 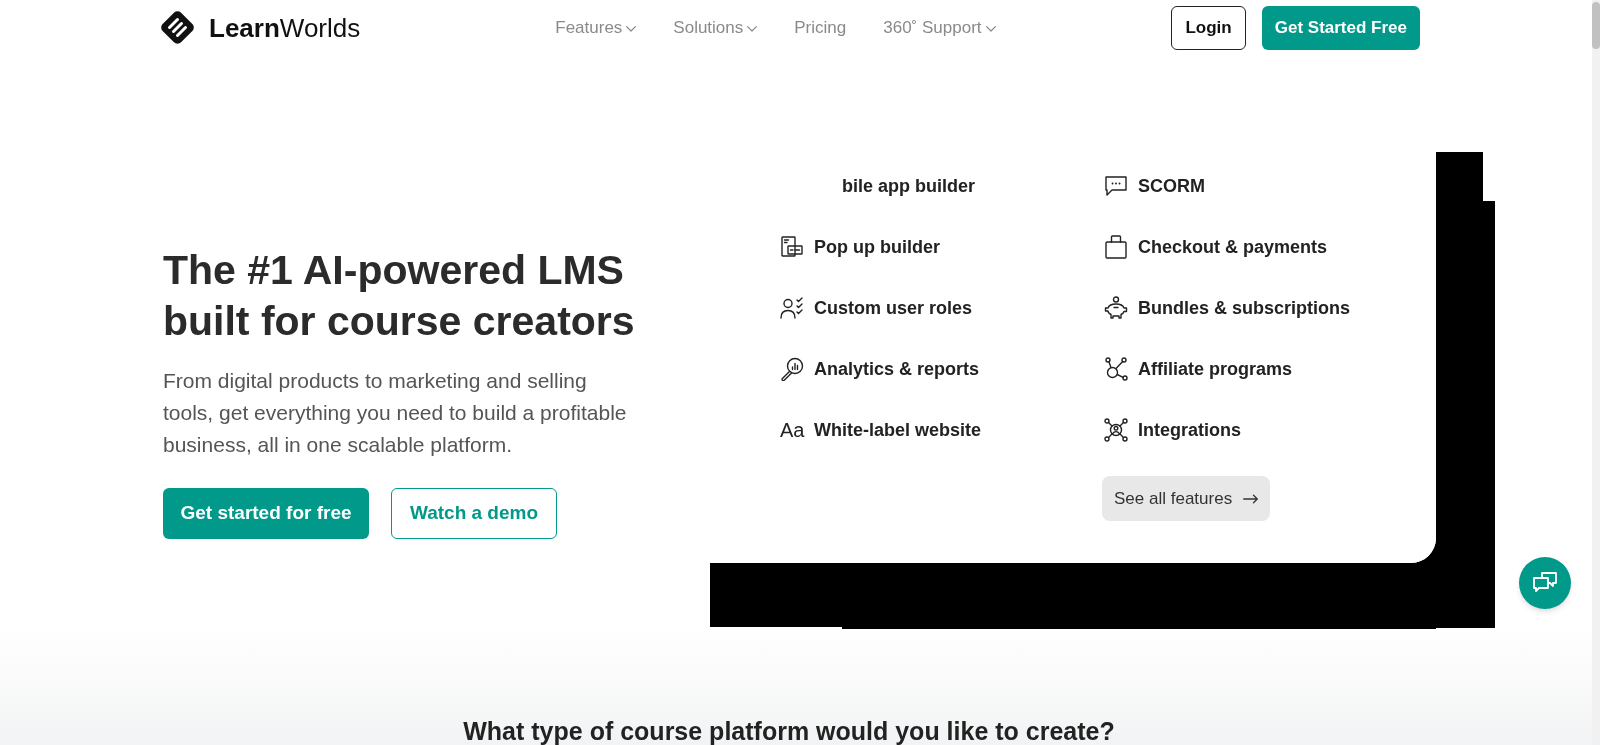 I want to click on shopping-bag-icon, so click(x=1116, y=247).